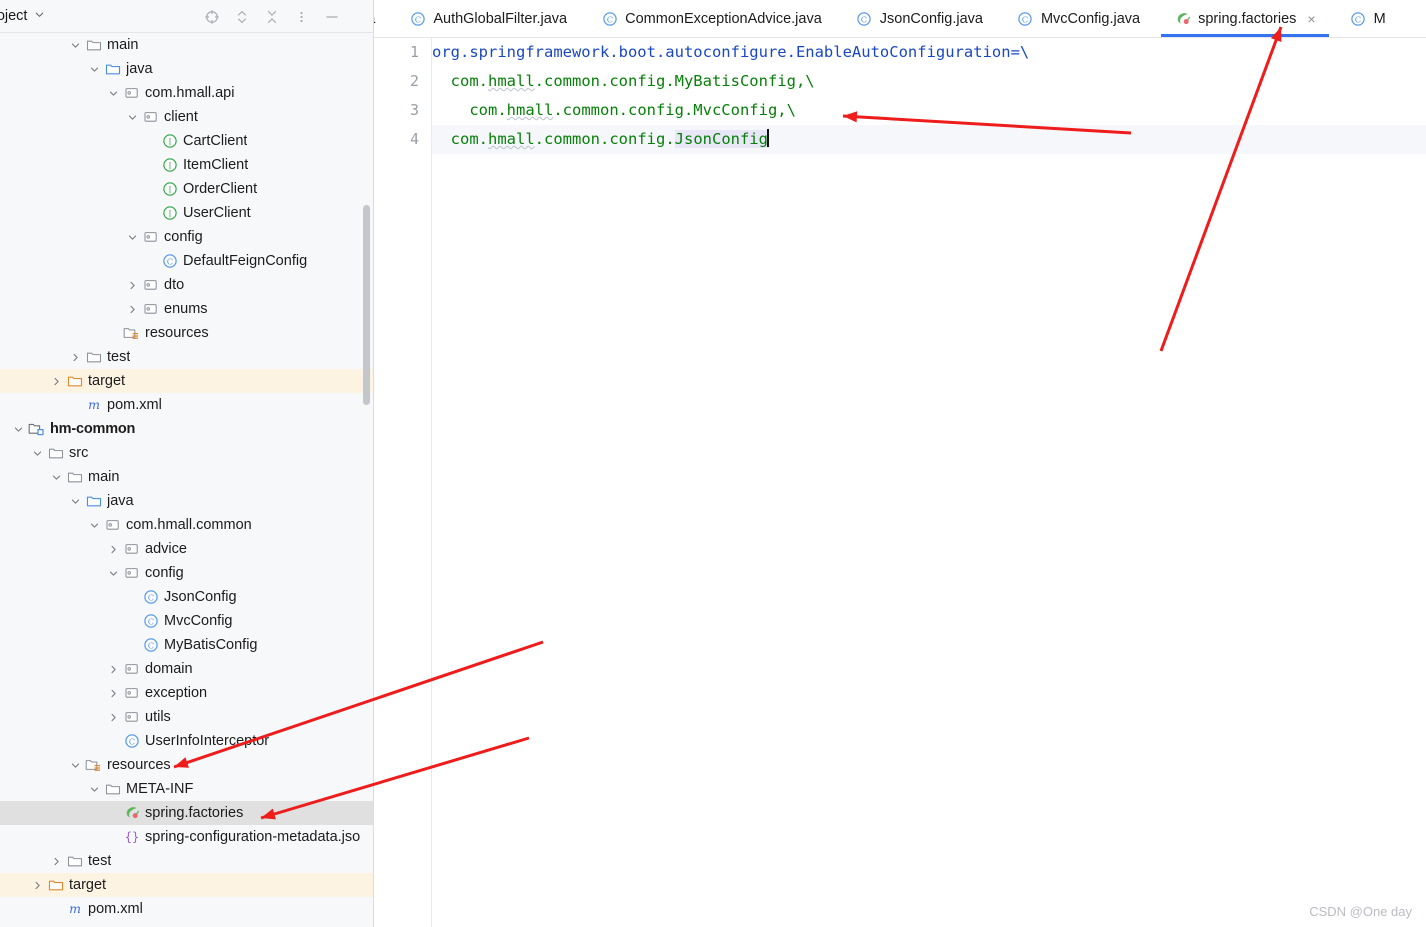 The height and width of the screenshot is (927, 1426). Describe the element at coordinates (186, 693) in the screenshot. I see `tree-row-exception: exception` at that location.